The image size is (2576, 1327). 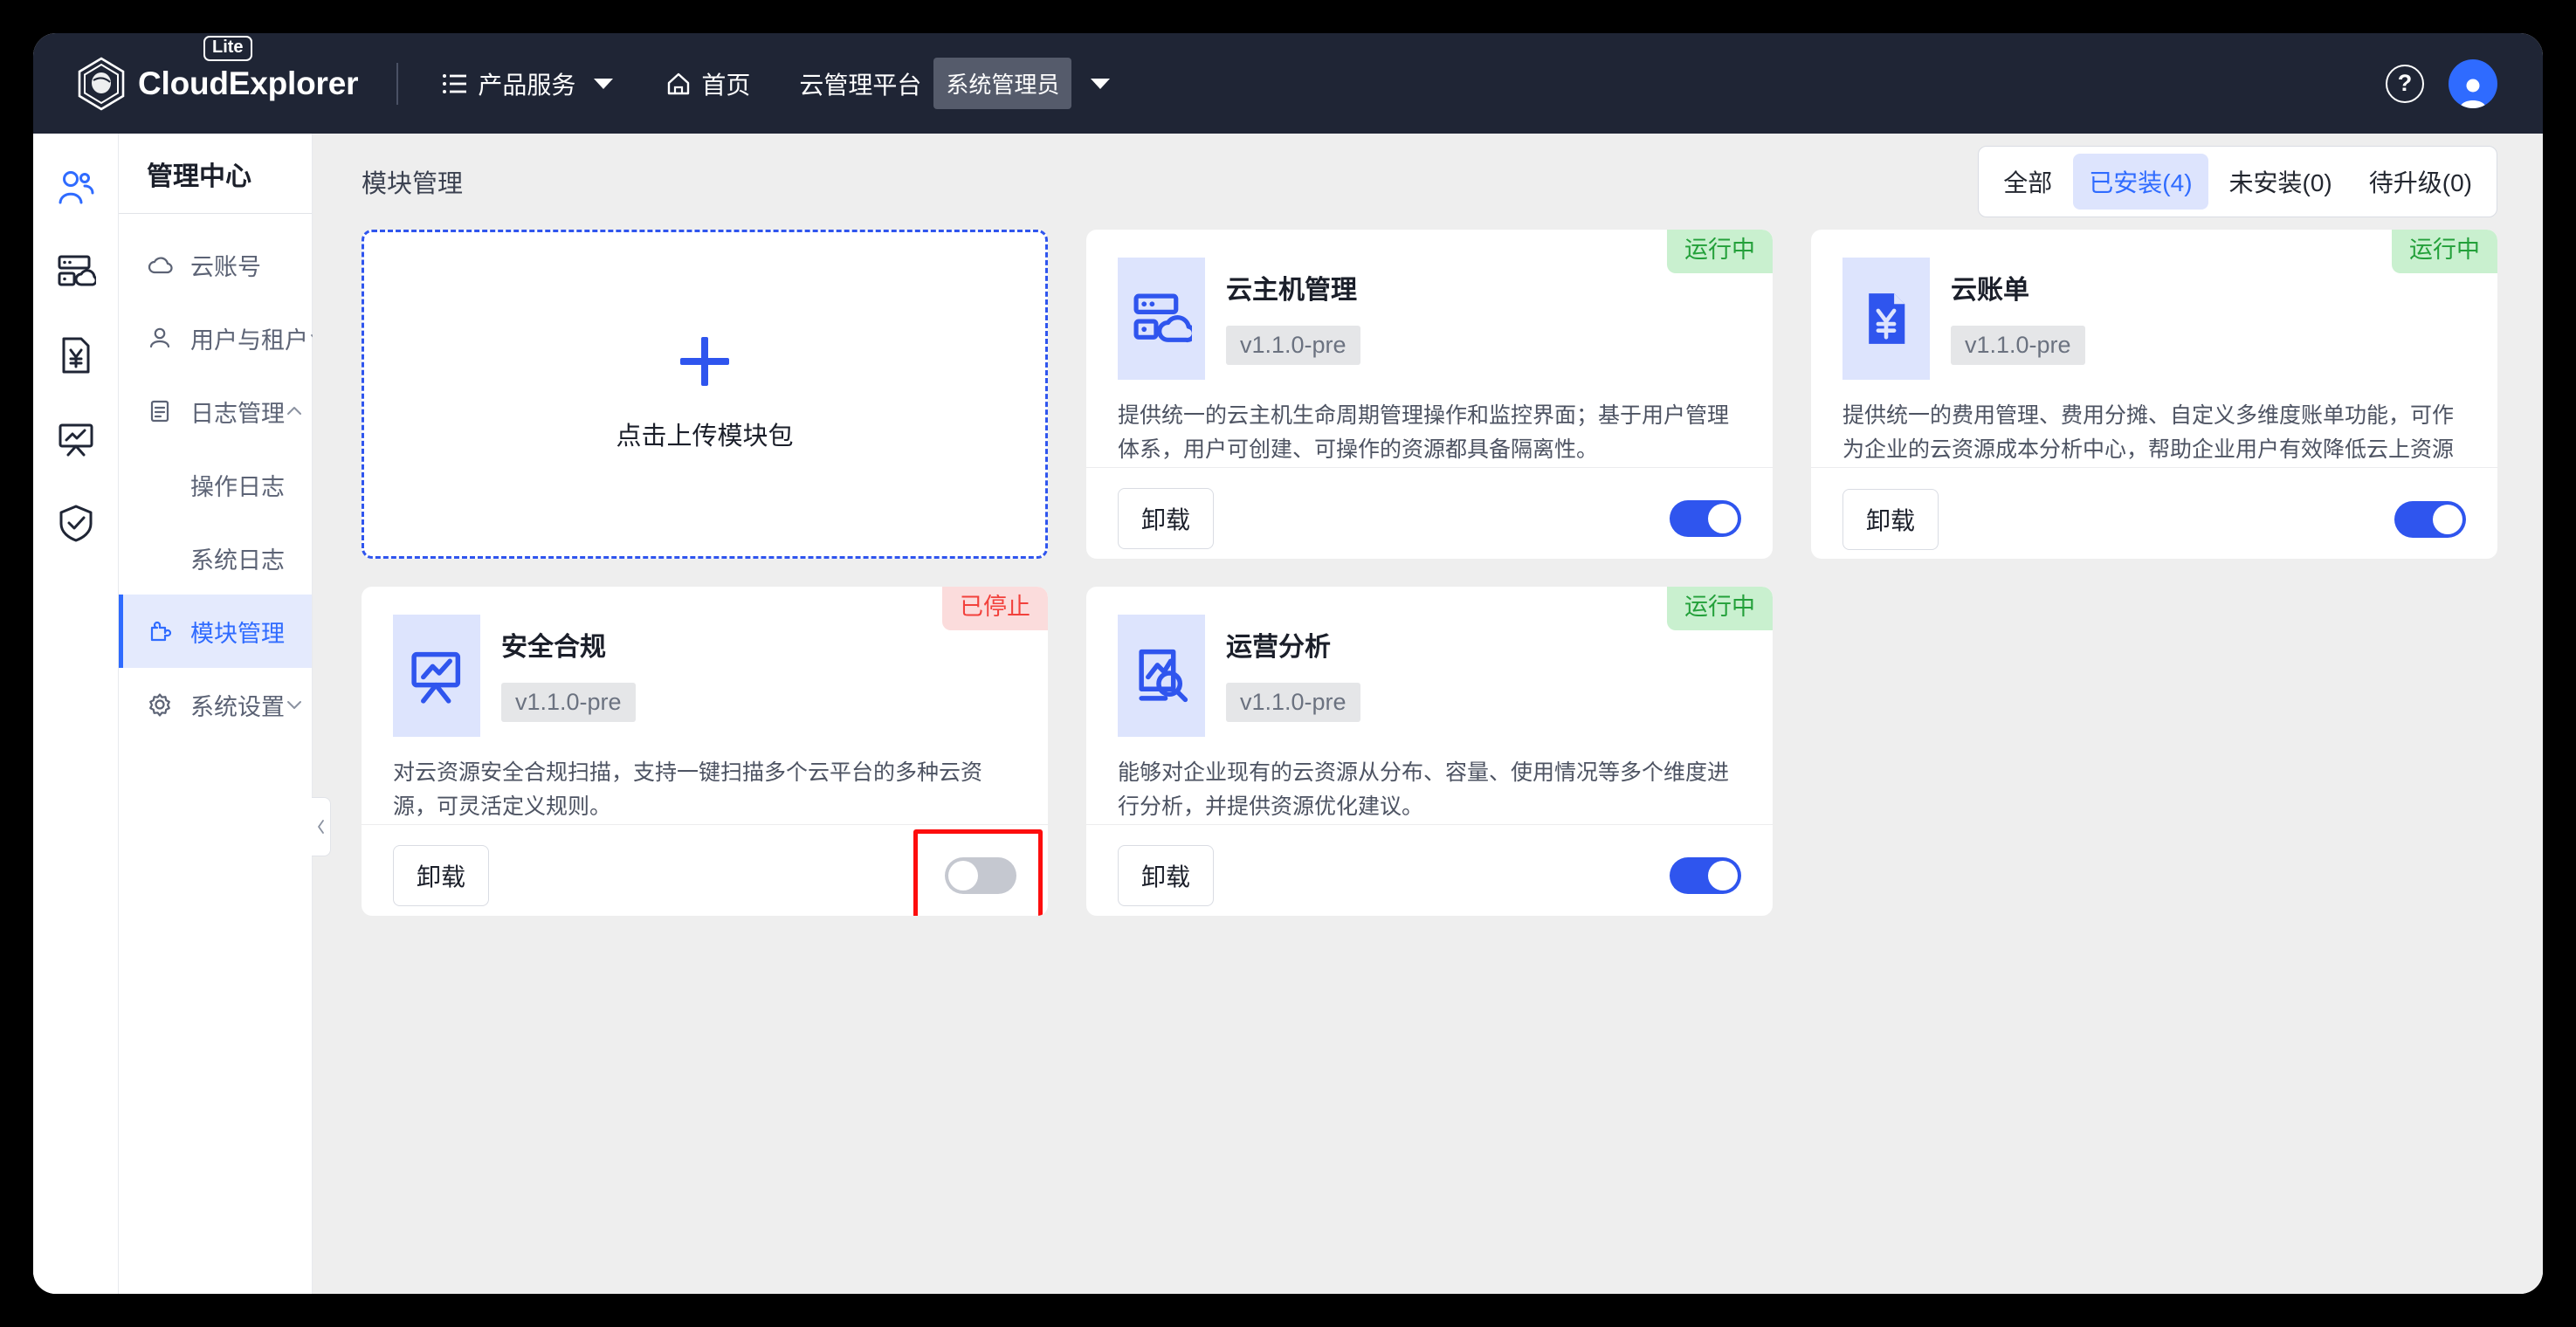 What do you see at coordinates (726, 85) in the screenshot?
I see `nav-item-home-label: 首页` at bounding box center [726, 85].